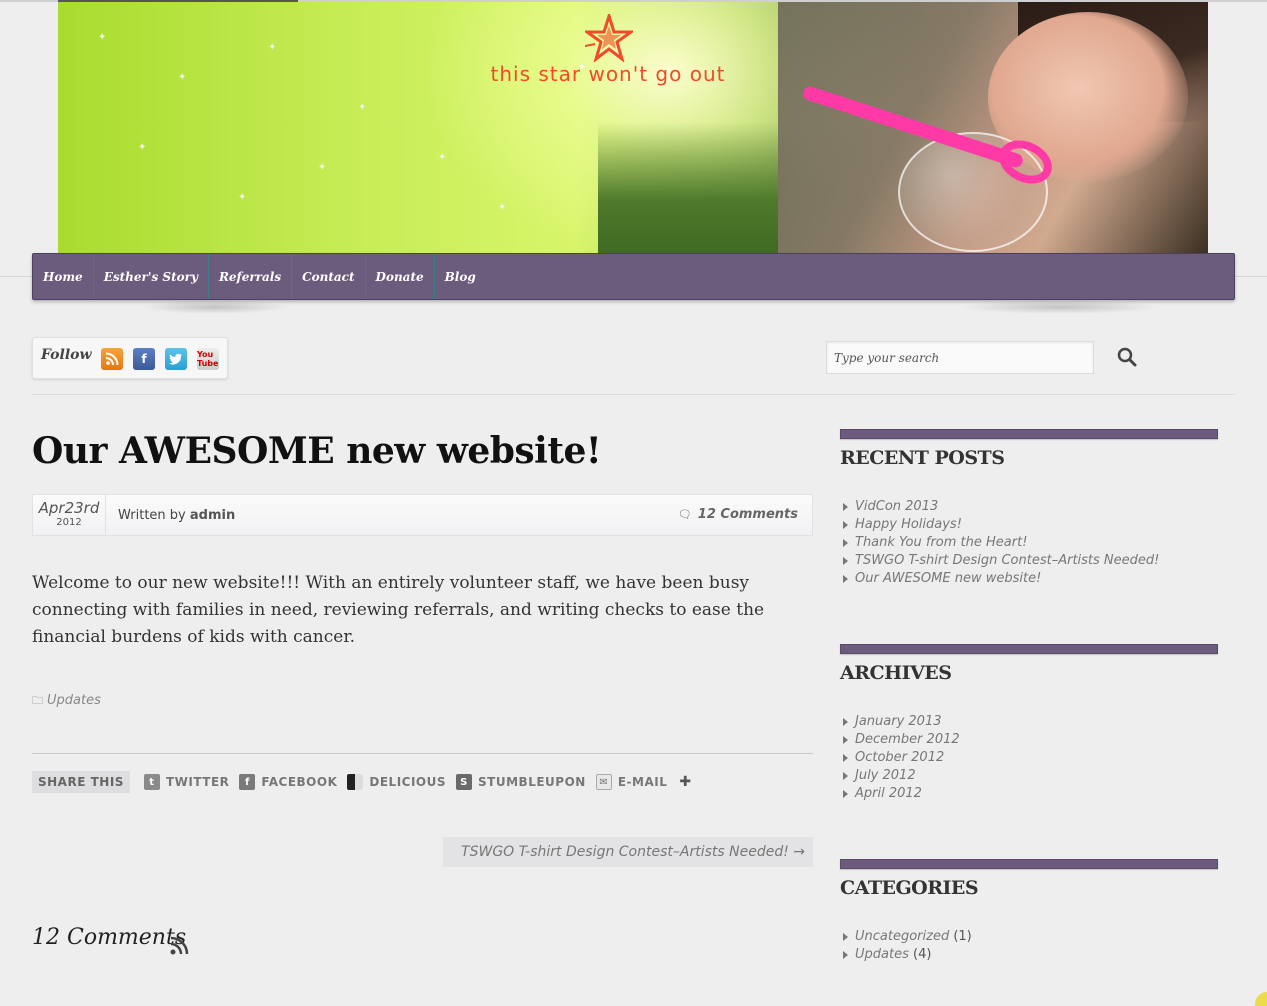  I want to click on more-share-icon: ✚, so click(685, 782).